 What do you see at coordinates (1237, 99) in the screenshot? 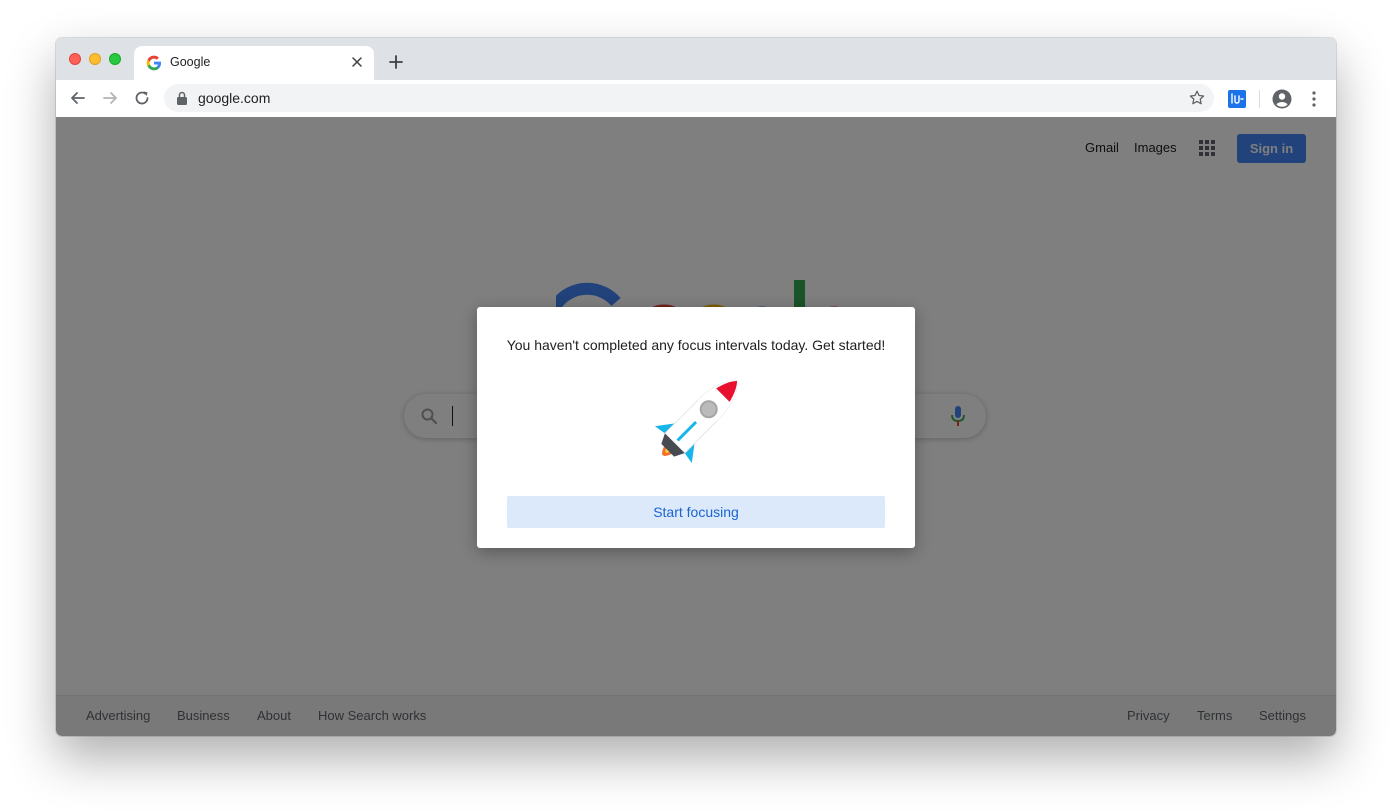
I see `extension-icon` at bounding box center [1237, 99].